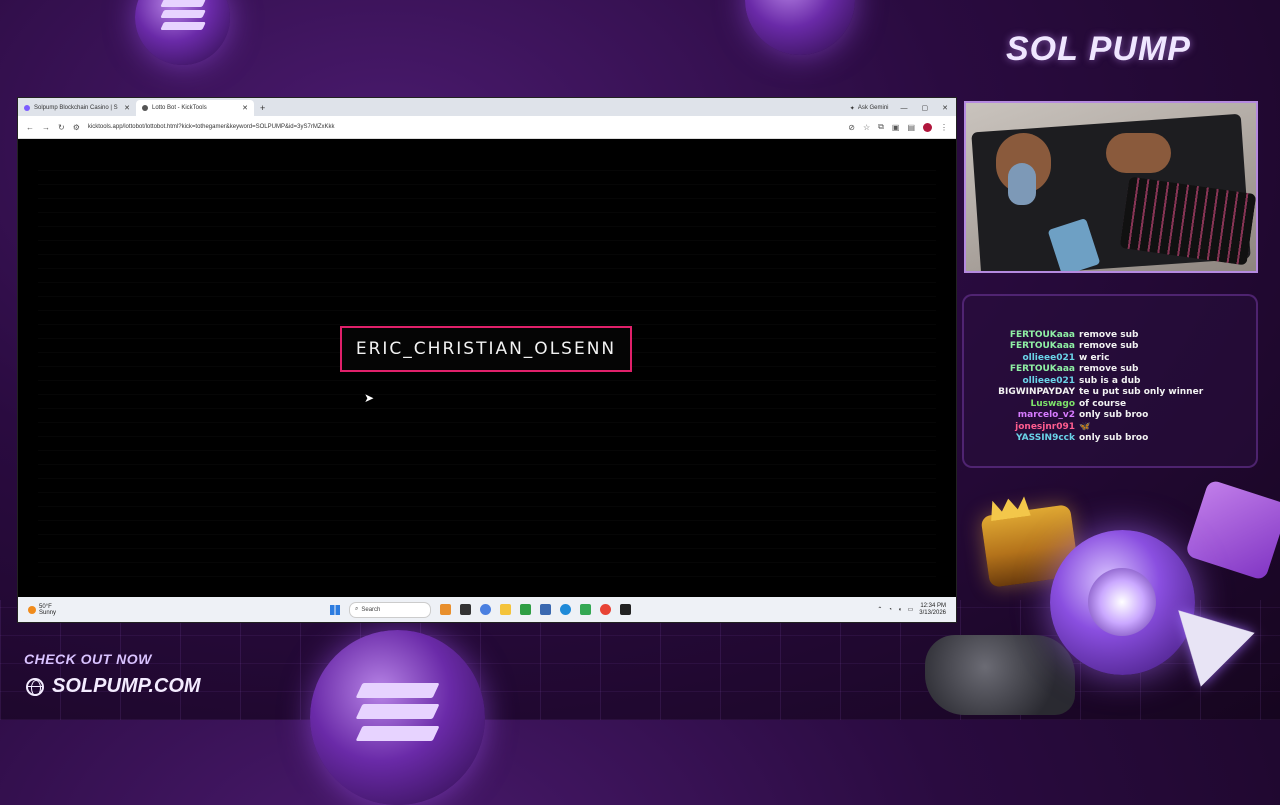 The width and height of the screenshot is (1280, 805). I want to click on winner-name: ERIC_CHRISTIAN_OLSENN, so click(486, 349).